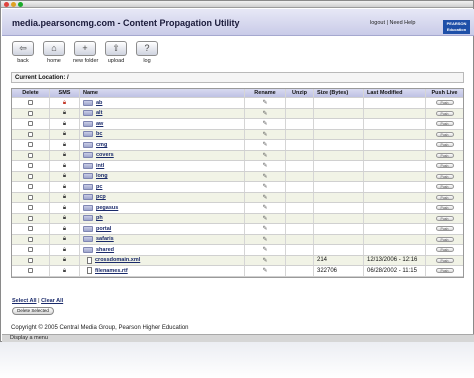  I want to click on file-name-link: pc, so click(99, 187).